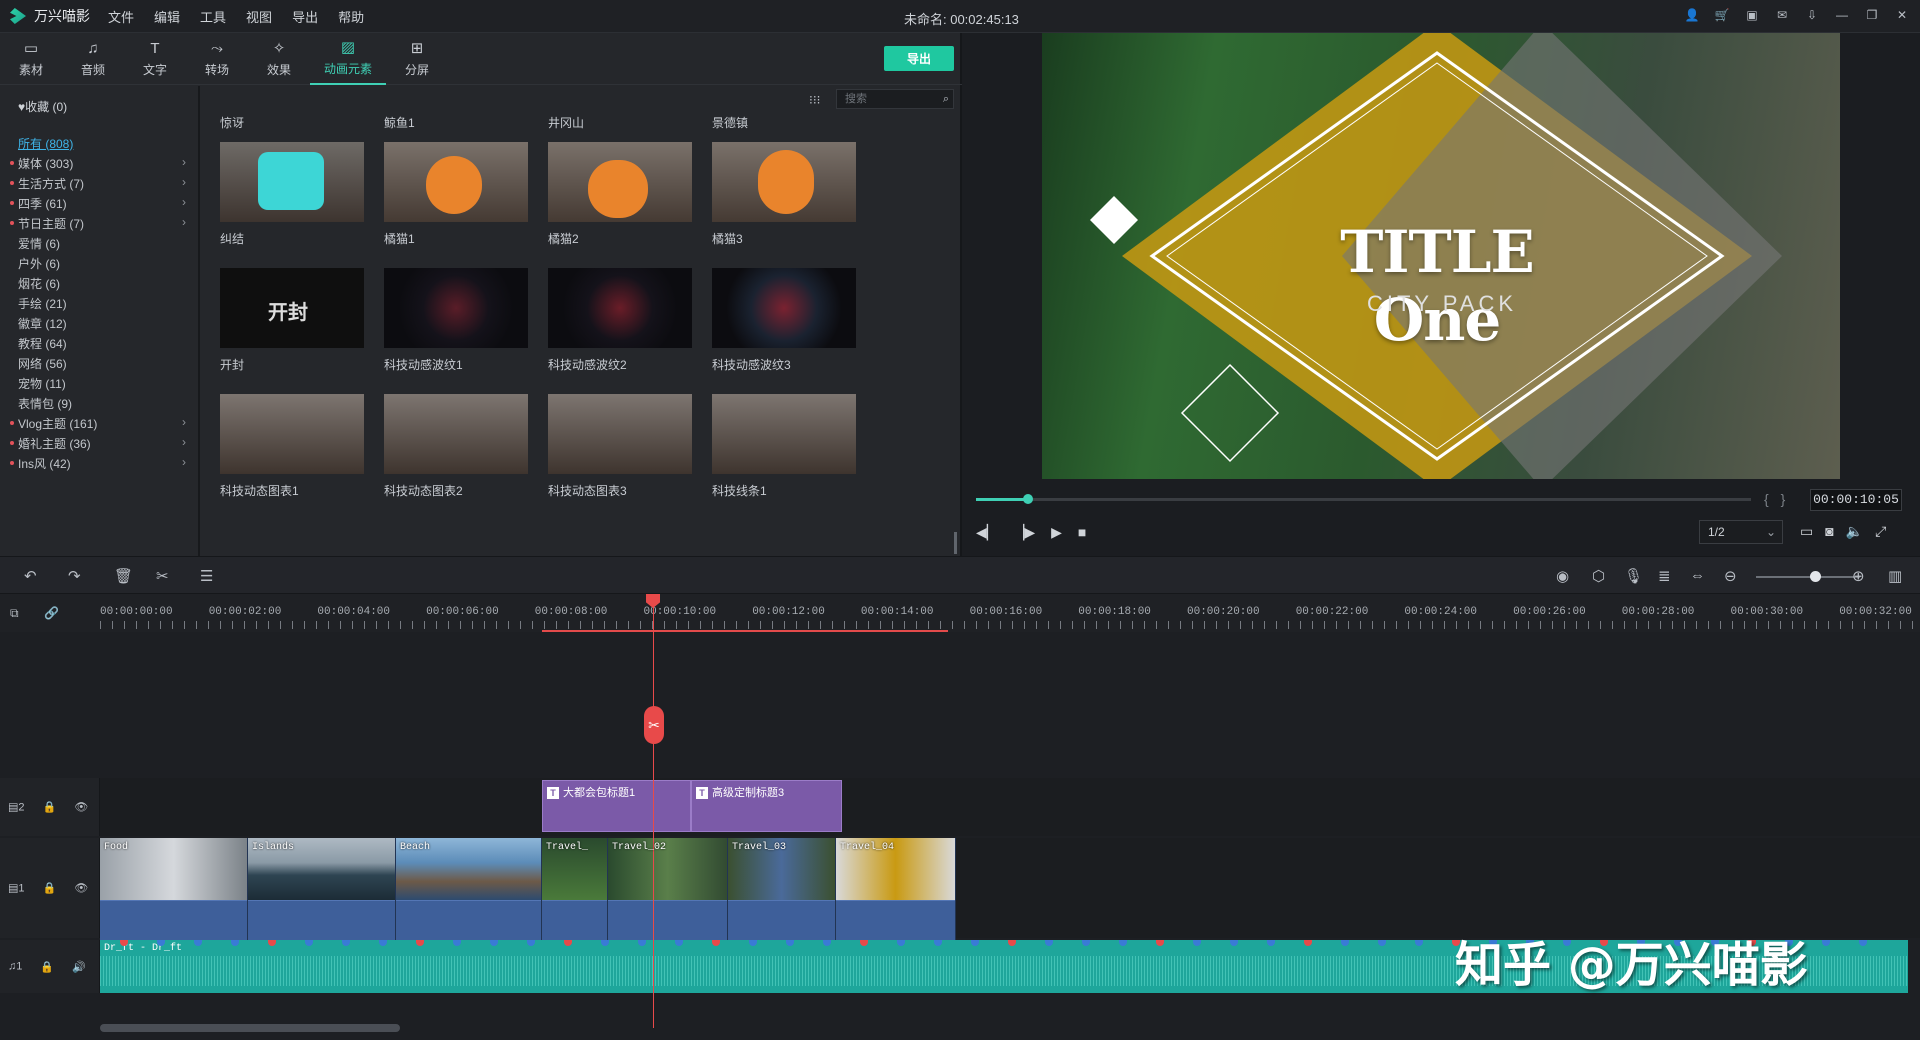  What do you see at coordinates (1880, 531) in the screenshot?
I see `fullscreen-icon: ⤢` at bounding box center [1880, 531].